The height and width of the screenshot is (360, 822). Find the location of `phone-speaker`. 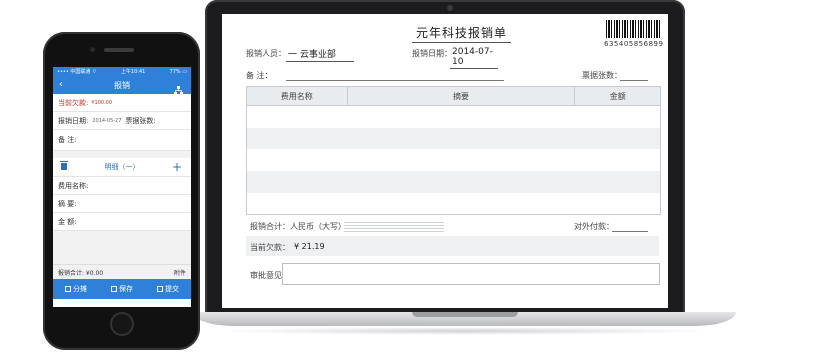

phone-speaker is located at coordinates (119, 50).